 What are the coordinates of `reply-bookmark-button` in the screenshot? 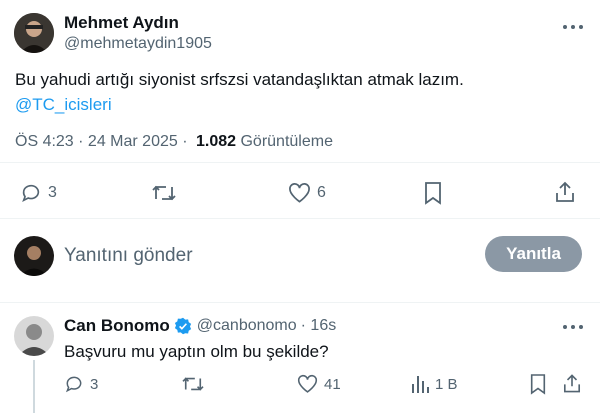 It's located at (538, 384).